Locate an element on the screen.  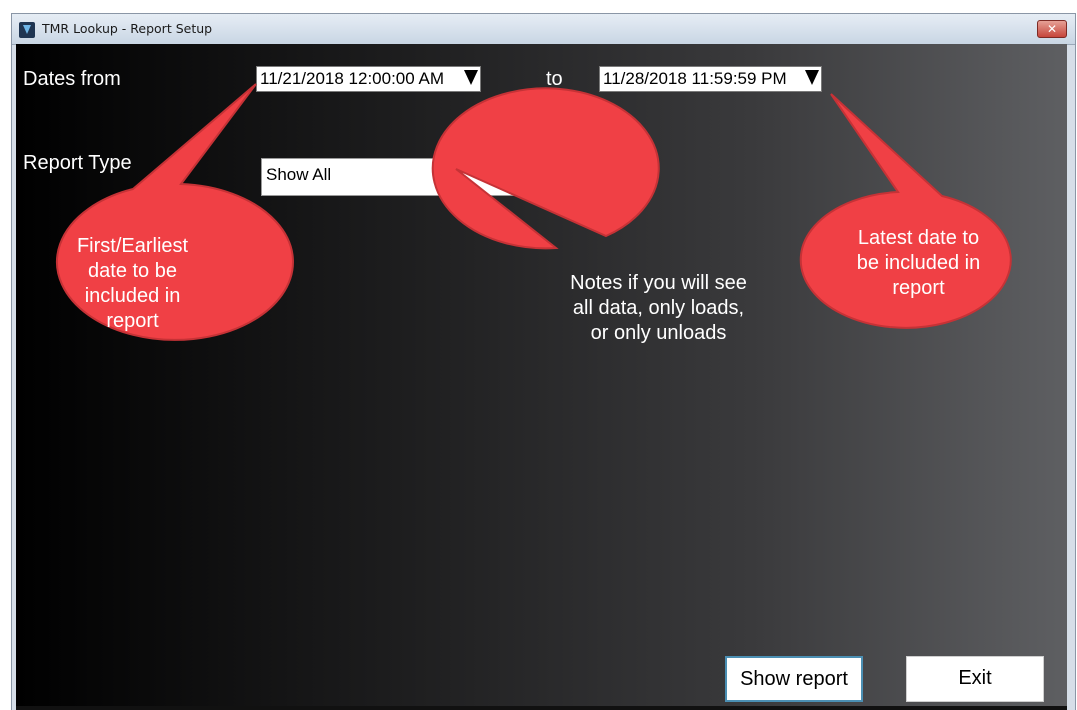
title-bar: TMR Lookup - Report Setup ✕ is located at coordinates (543, 29).